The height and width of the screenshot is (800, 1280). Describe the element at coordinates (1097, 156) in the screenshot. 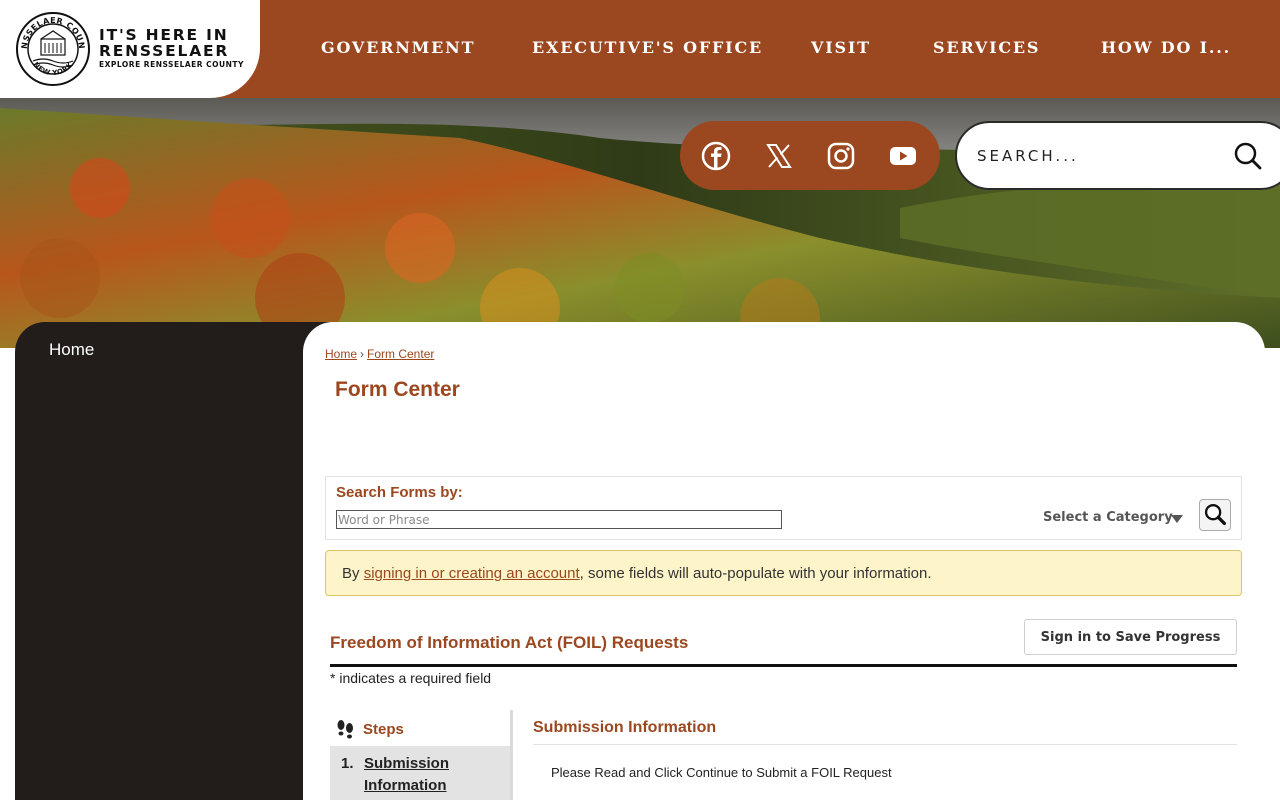

I see `site-search-input` at that location.